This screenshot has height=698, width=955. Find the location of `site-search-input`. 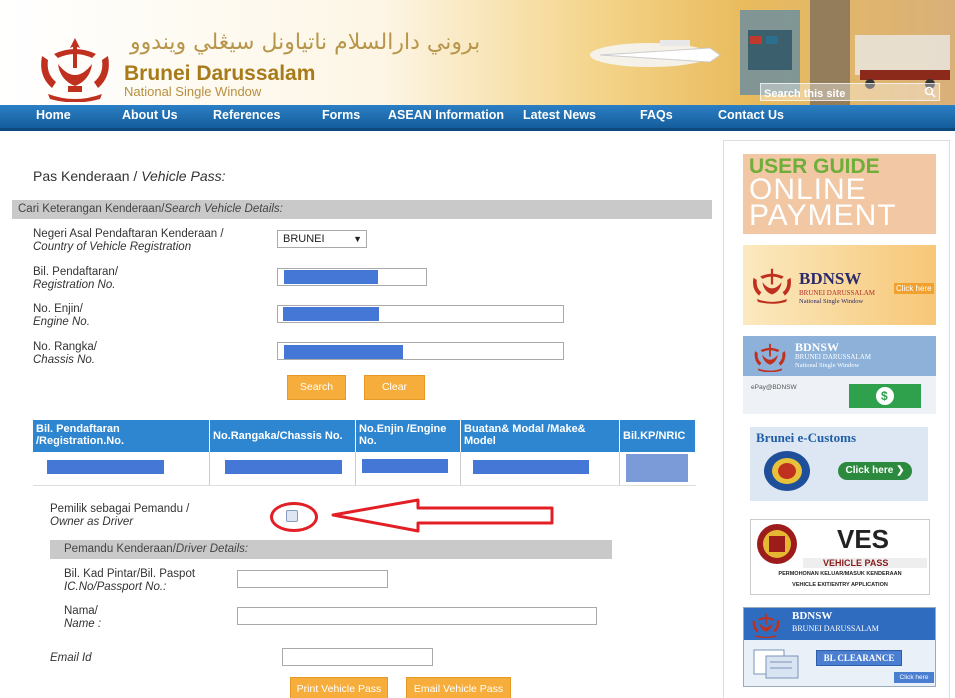

site-search-input is located at coordinates (850, 94).